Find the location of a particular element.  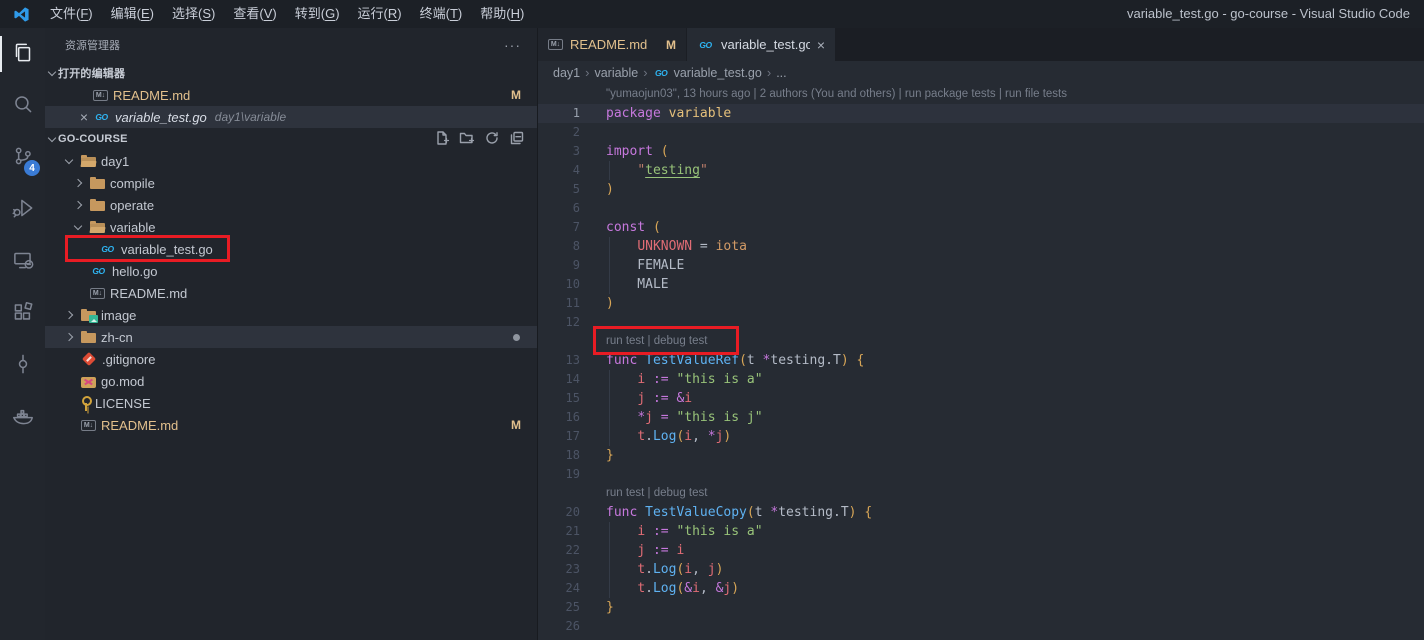

tree-item-label: variable is located at coordinates (133, 227).